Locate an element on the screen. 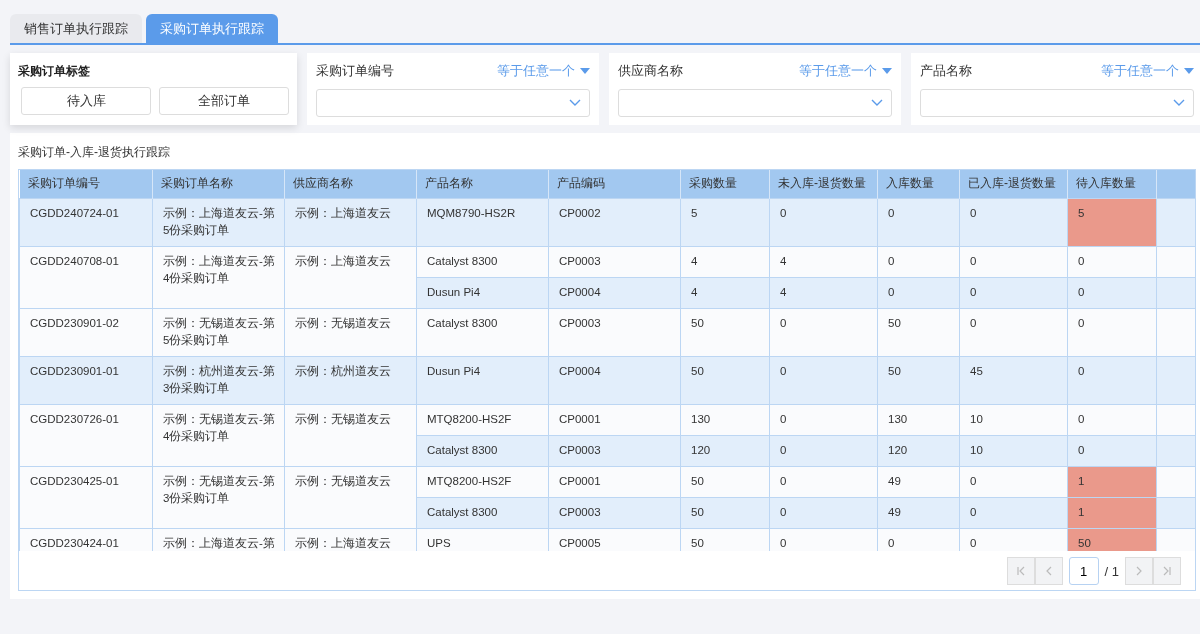 This screenshot has width=1200, height=634. column-header: 已入库-退货数量 is located at coordinates (1013, 184).